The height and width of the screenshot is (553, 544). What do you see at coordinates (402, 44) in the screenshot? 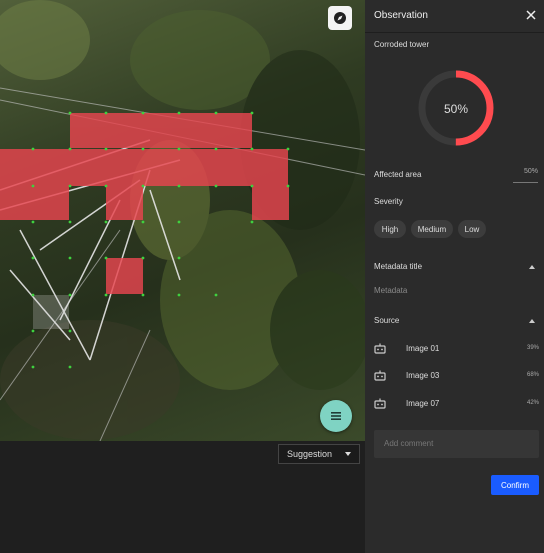
I see `observation-name: Corroded tower` at bounding box center [402, 44].